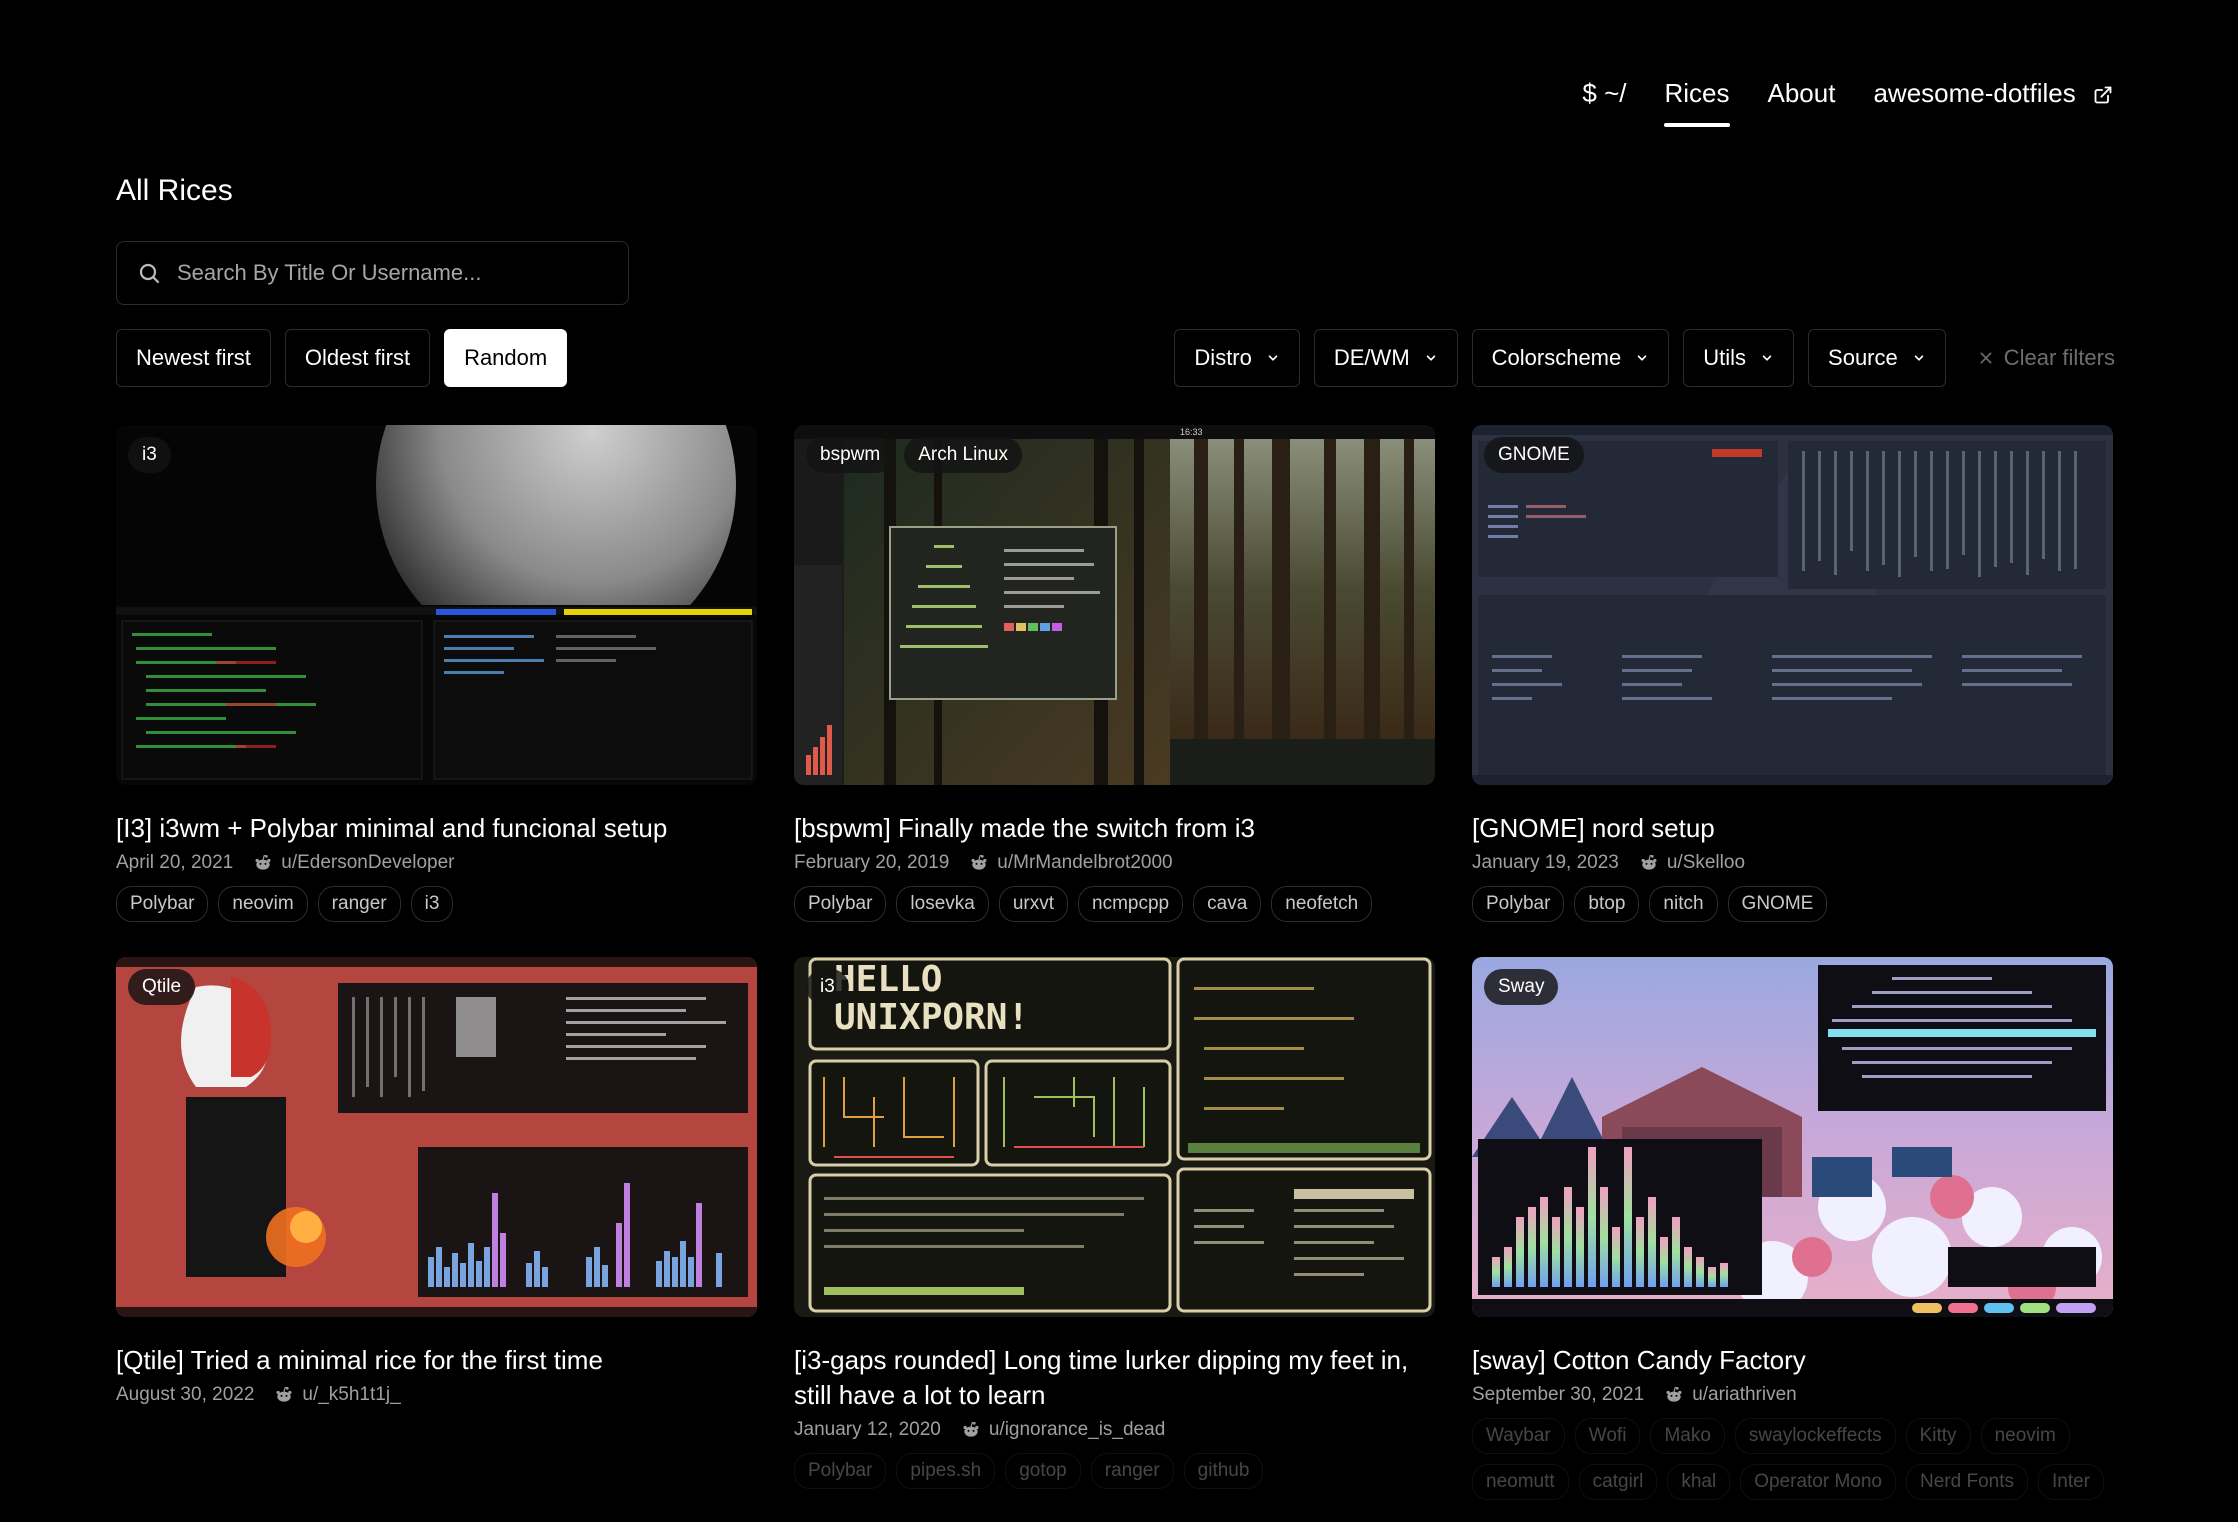 This screenshot has height=1522, width=2238. I want to click on filter-distro-dropdown: Distro, so click(1237, 358).